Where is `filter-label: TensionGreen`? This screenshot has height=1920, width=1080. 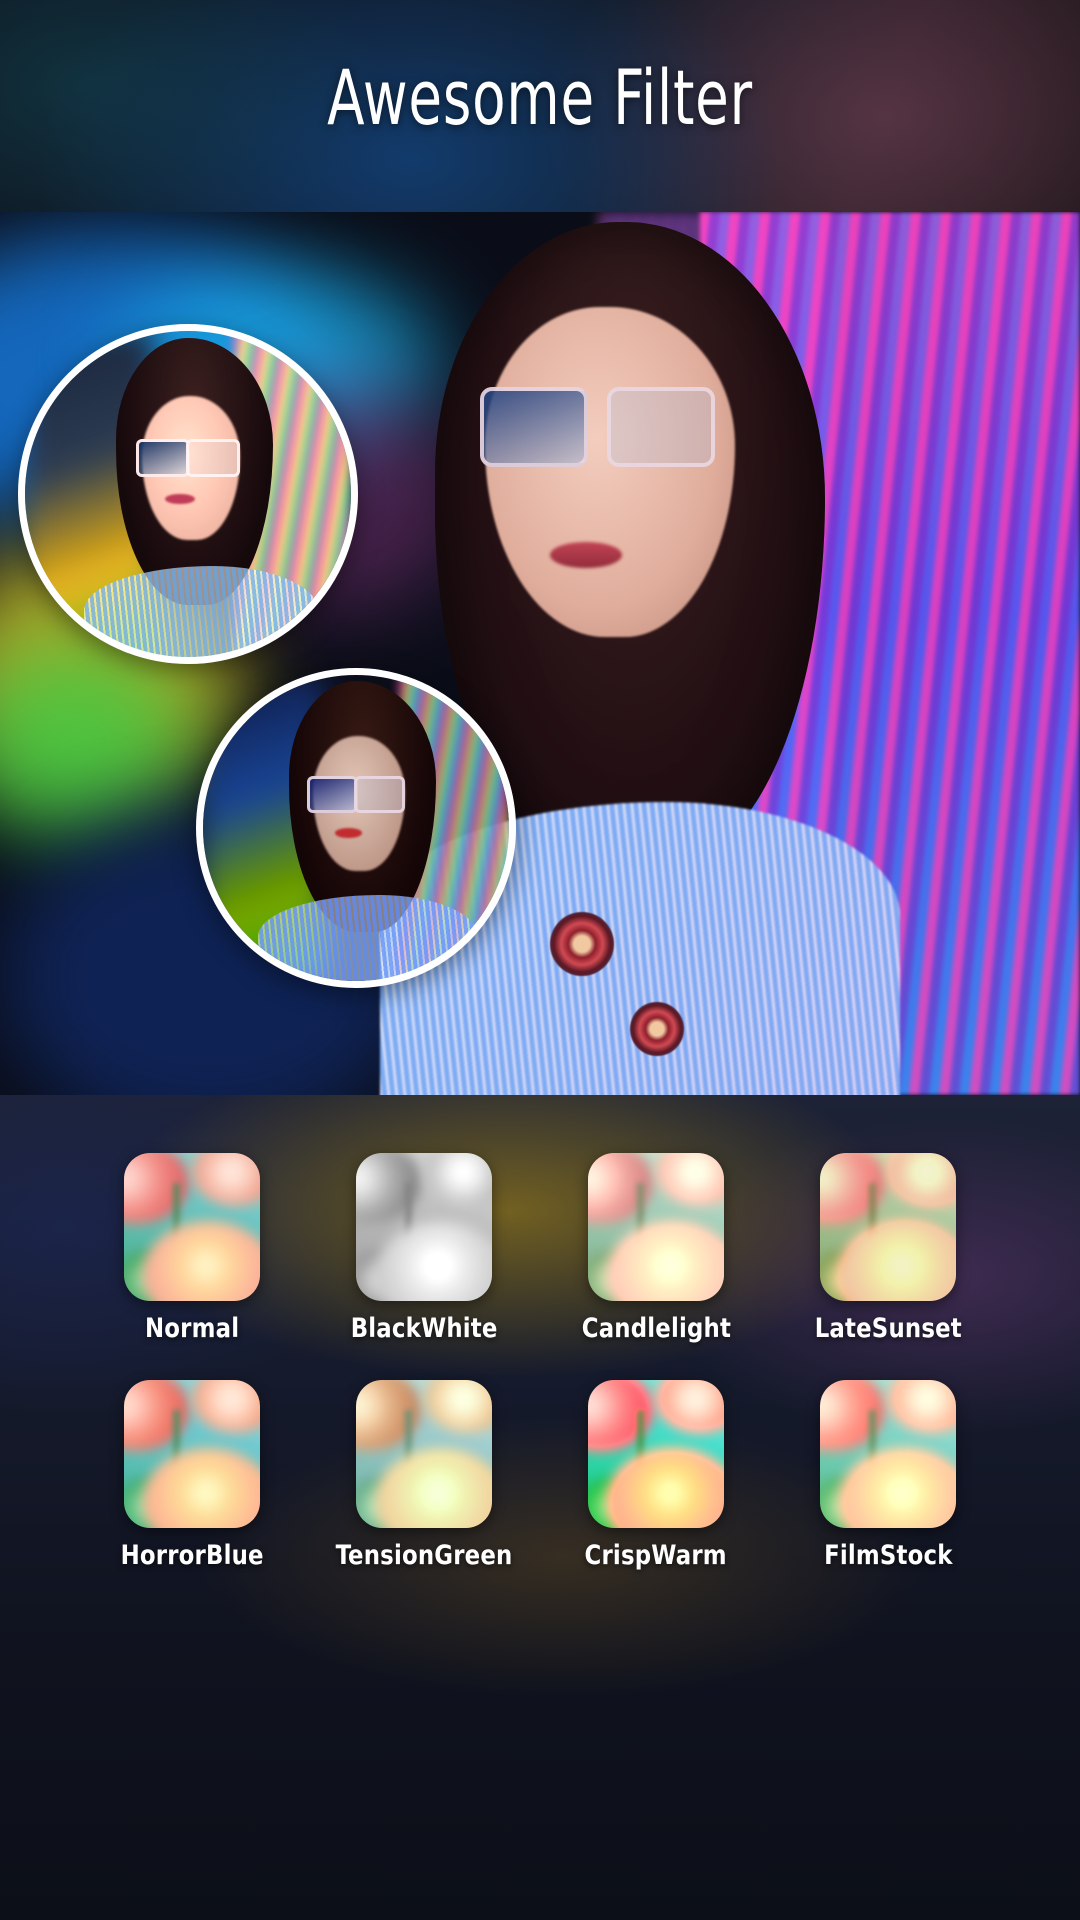
filter-label: TensionGreen is located at coordinates (424, 1555).